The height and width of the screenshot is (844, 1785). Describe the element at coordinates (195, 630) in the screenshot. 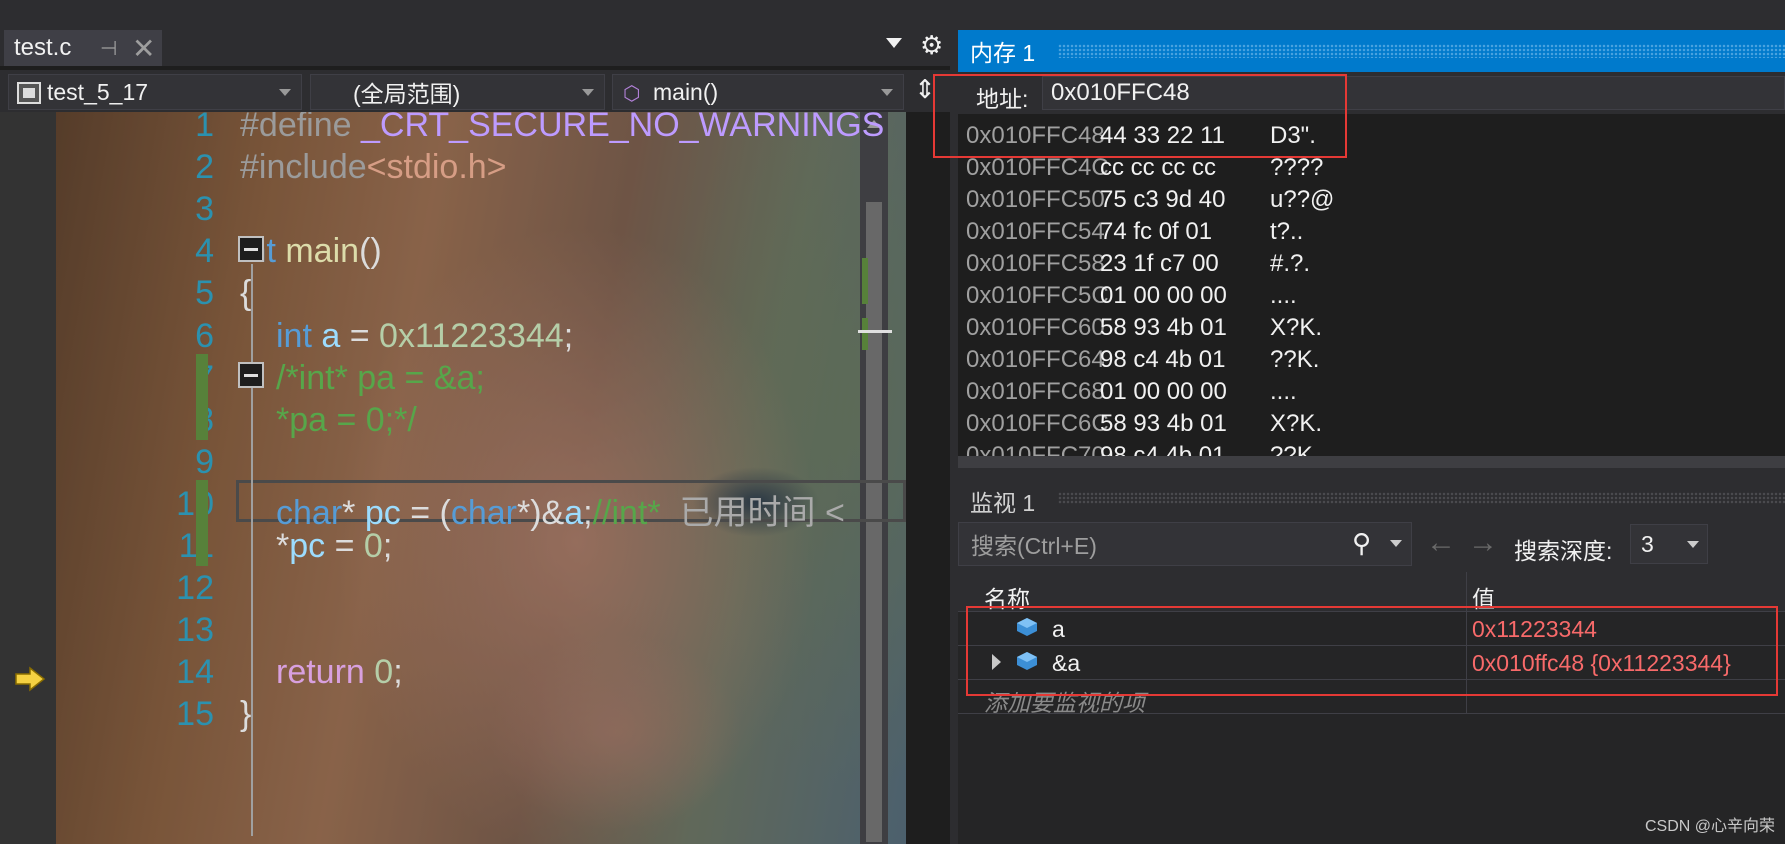

I see `line-number: 13` at that location.